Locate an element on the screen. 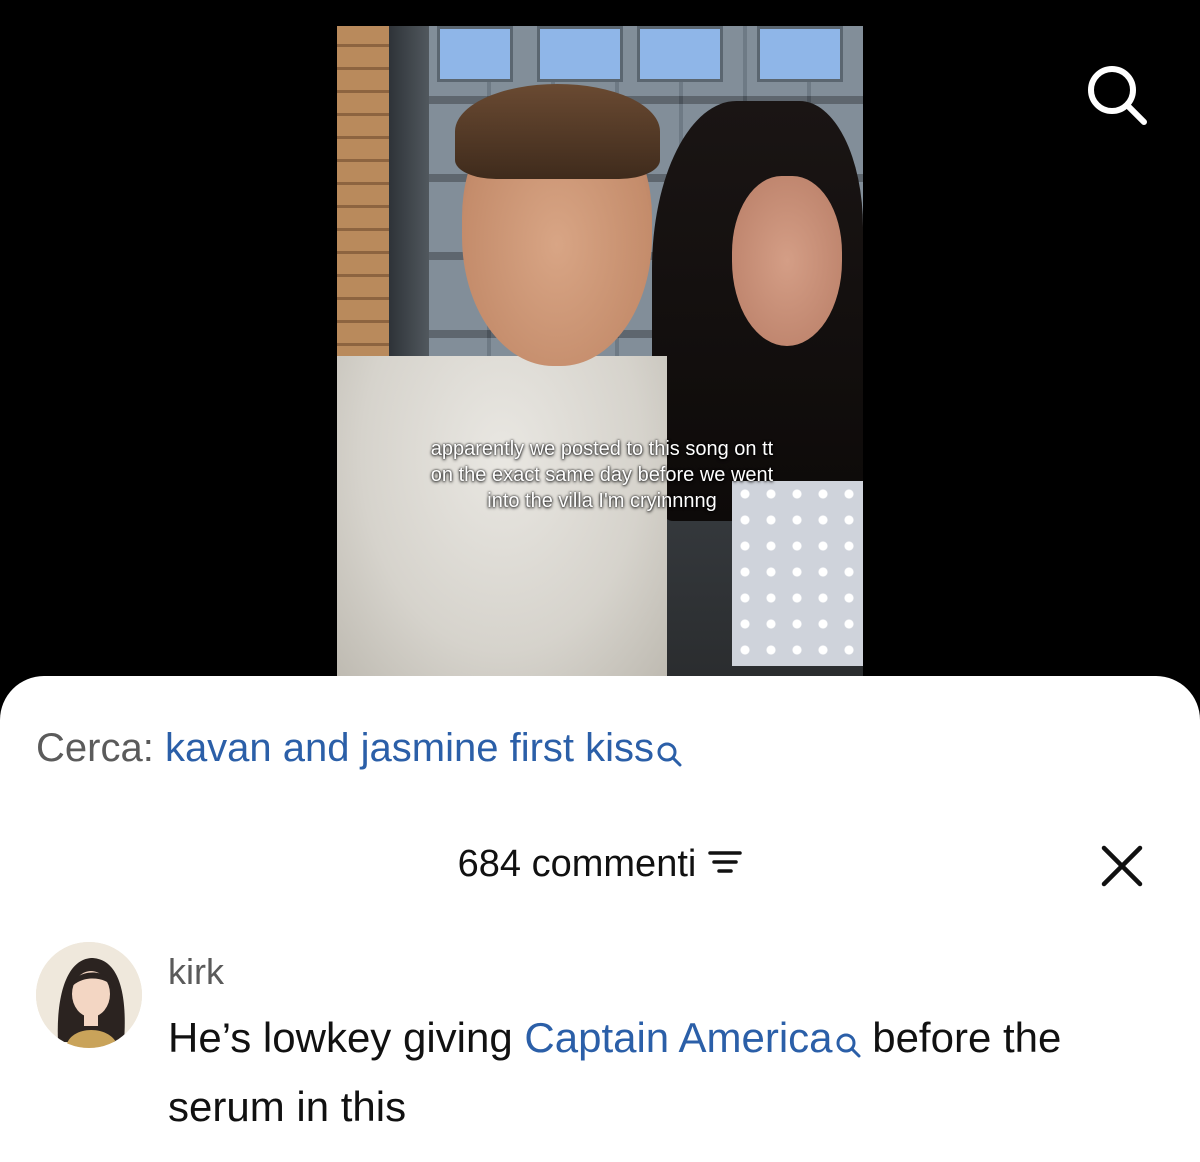 This screenshot has width=1200, height=1162. video-brick-wall is located at coordinates (363, 196).